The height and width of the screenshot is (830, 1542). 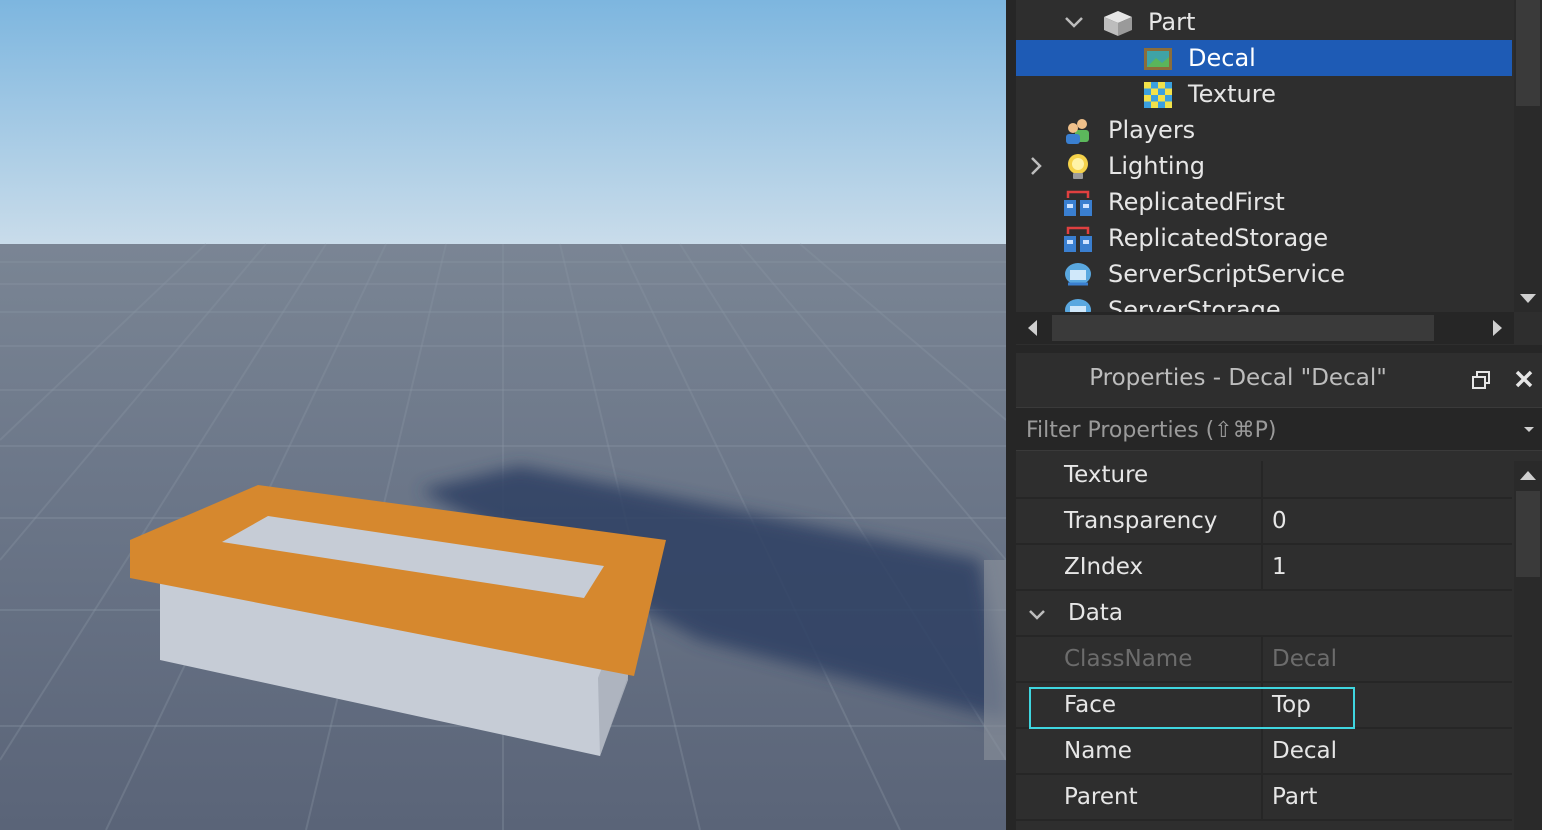 I want to click on lighting-icon, so click(x=1078, y=166).